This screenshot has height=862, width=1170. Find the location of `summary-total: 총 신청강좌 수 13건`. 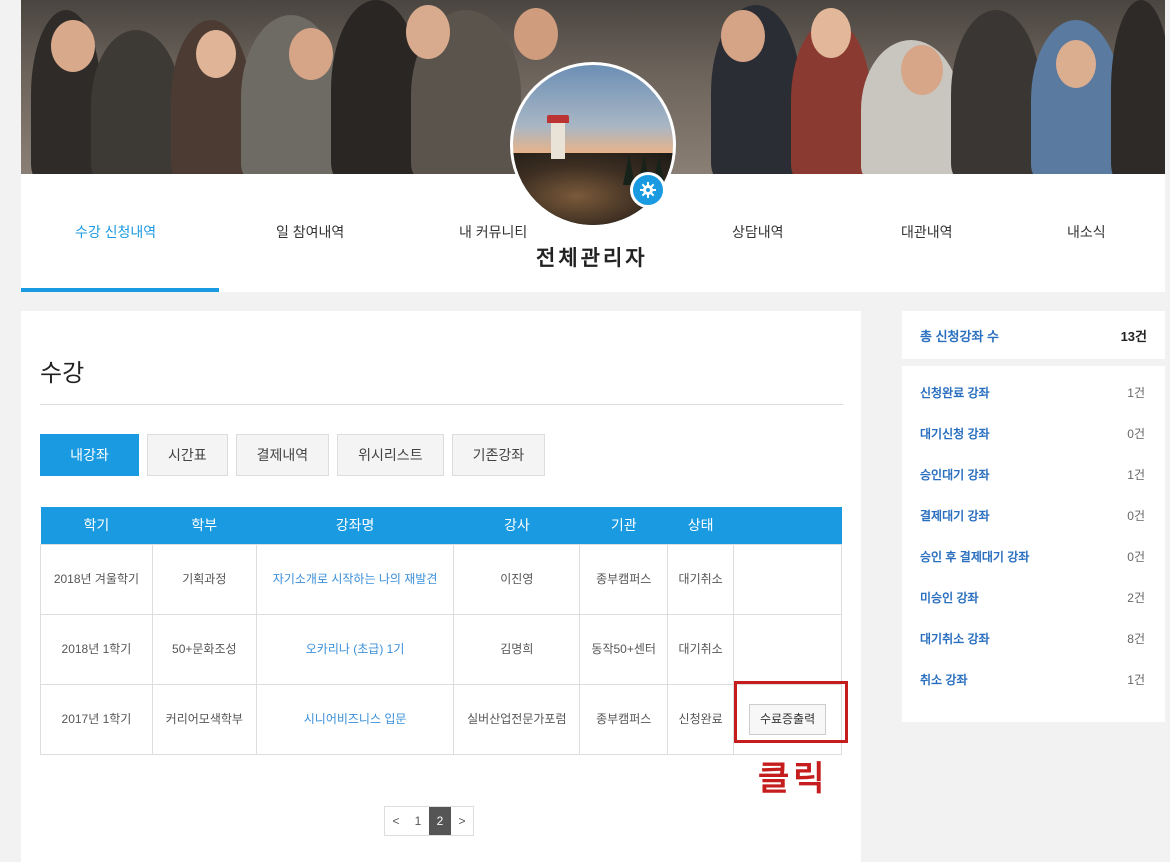

summary-total: 총 신청강좌 수 13건 is located at coordinates (1033, 335).